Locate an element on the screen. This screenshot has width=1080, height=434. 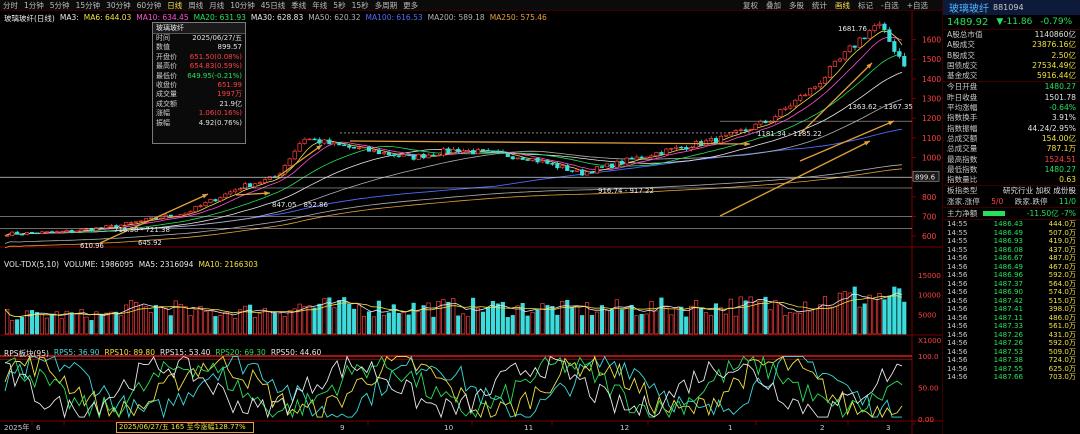
popup-value: 1.06(0.16%) is located at coordinates (220, 113).